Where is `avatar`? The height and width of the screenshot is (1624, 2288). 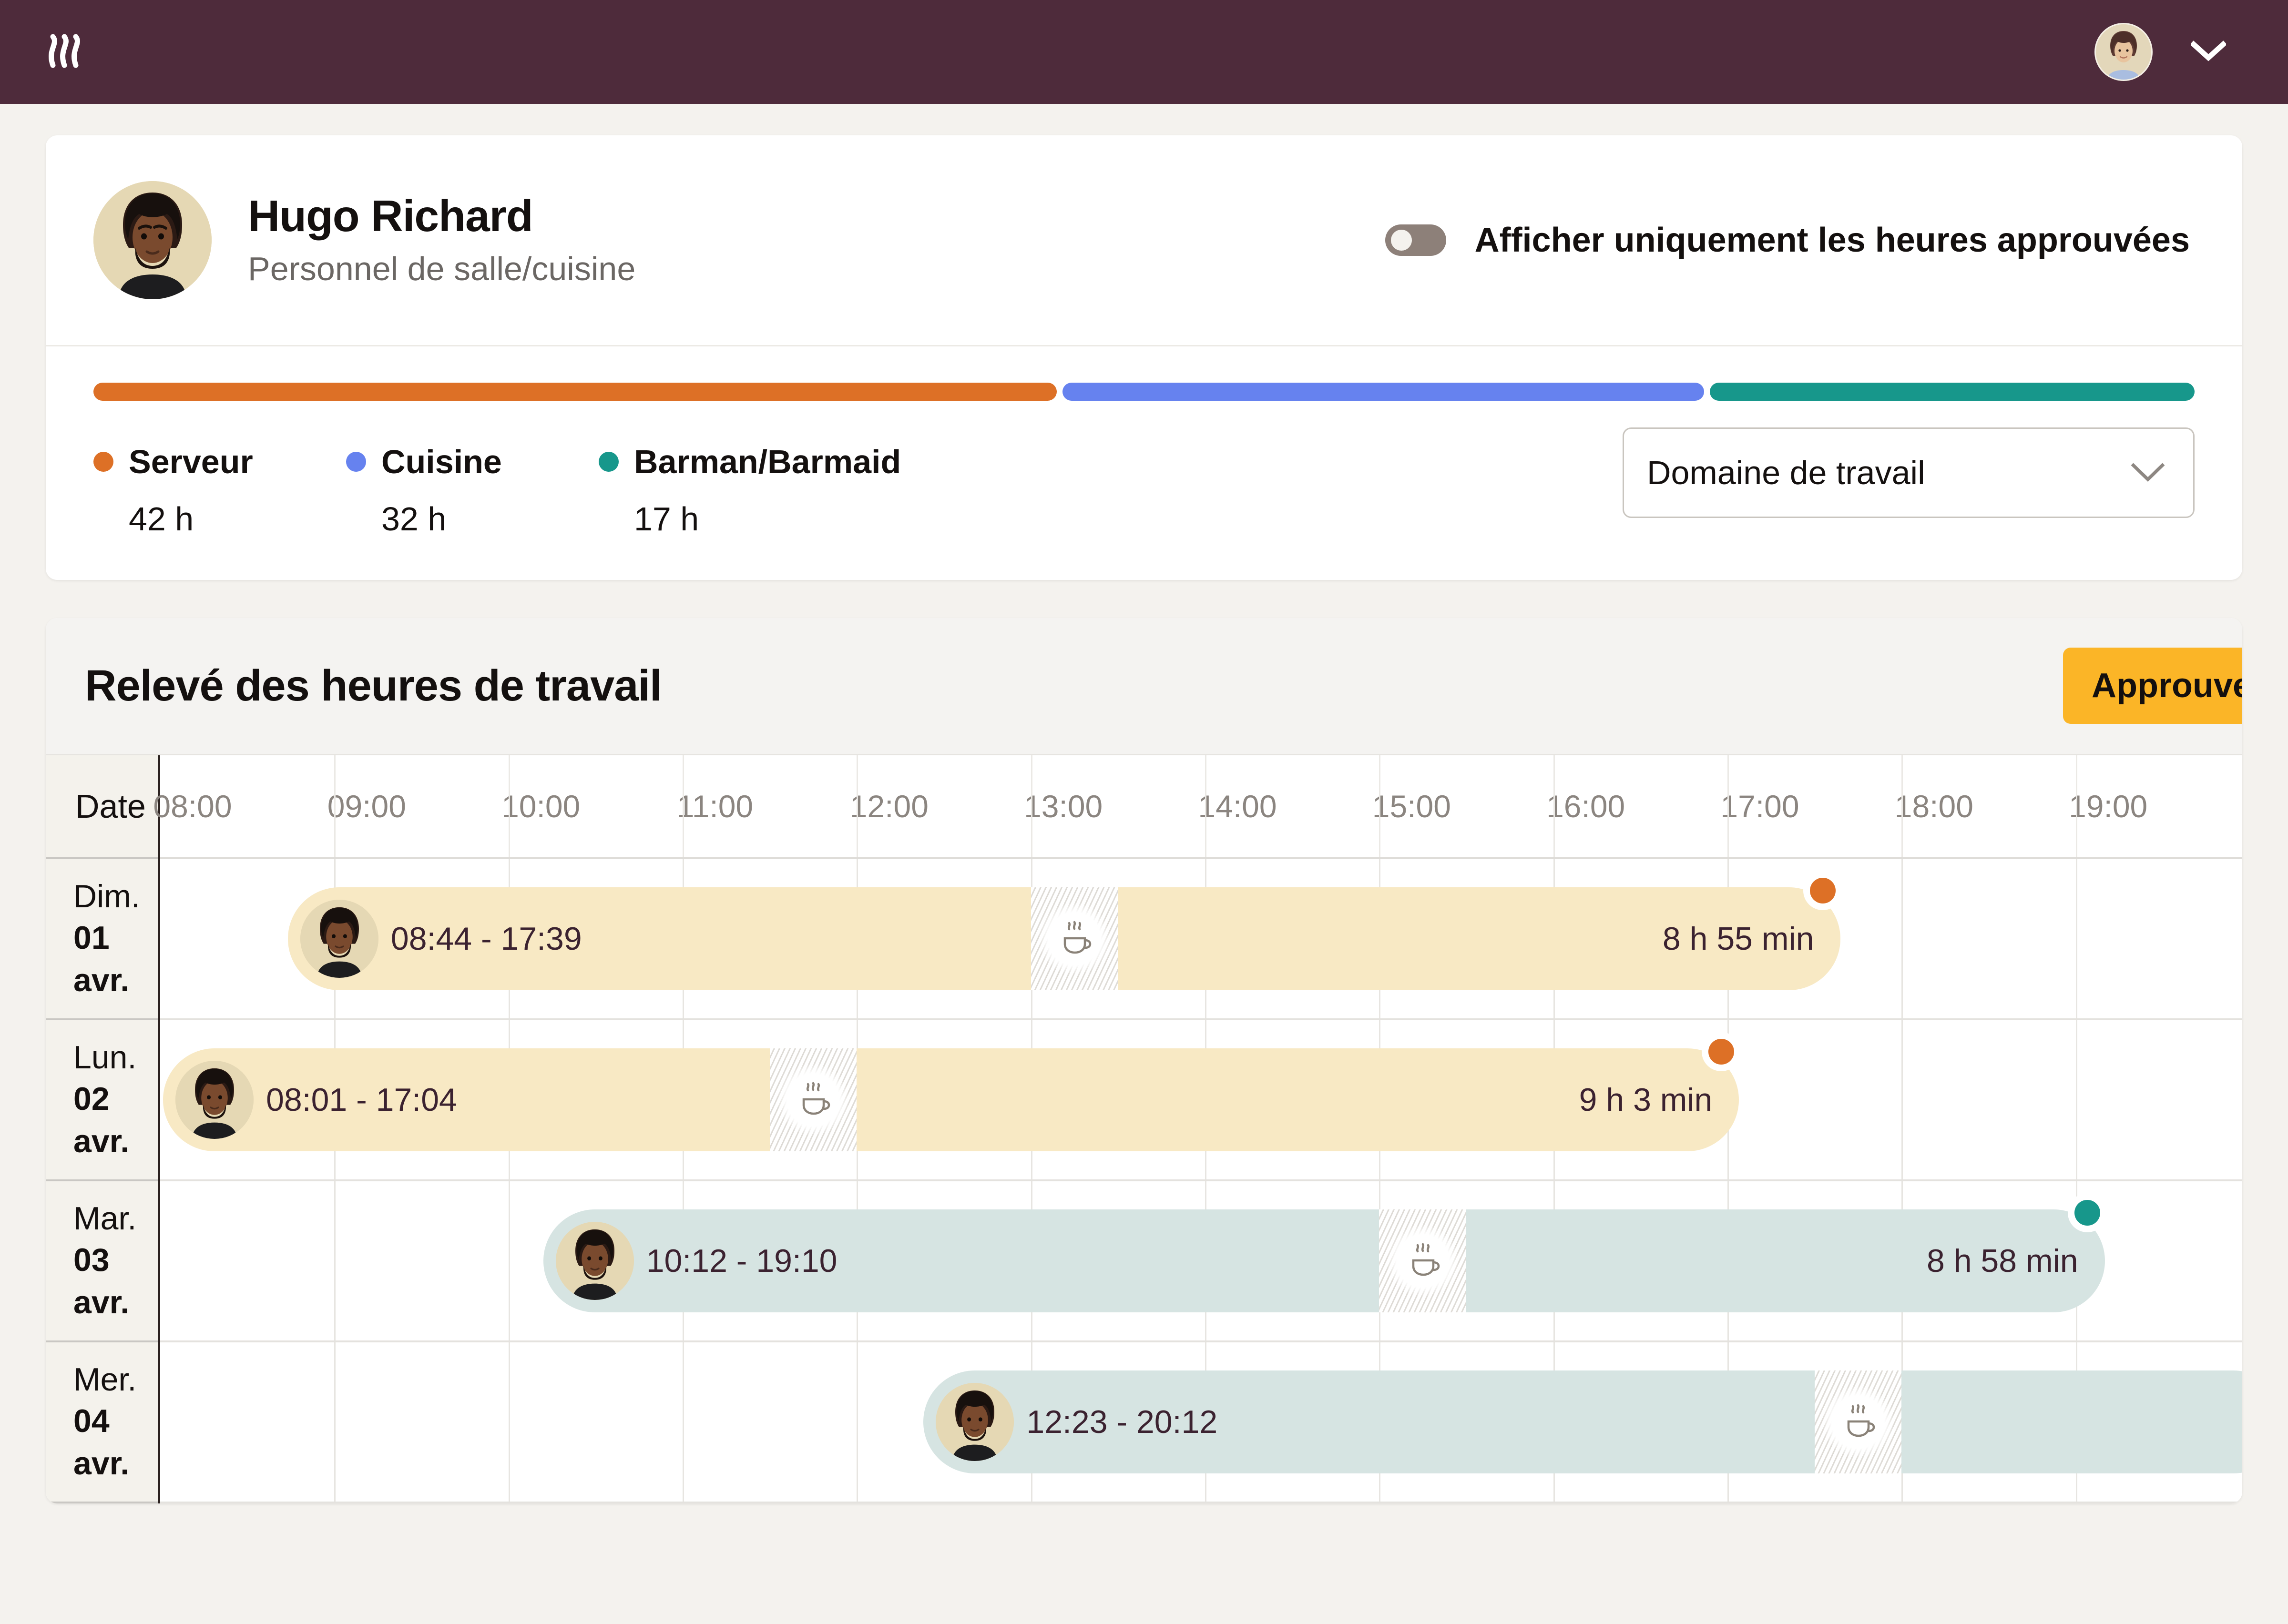
avatar is located at coordinates (2123, 52).